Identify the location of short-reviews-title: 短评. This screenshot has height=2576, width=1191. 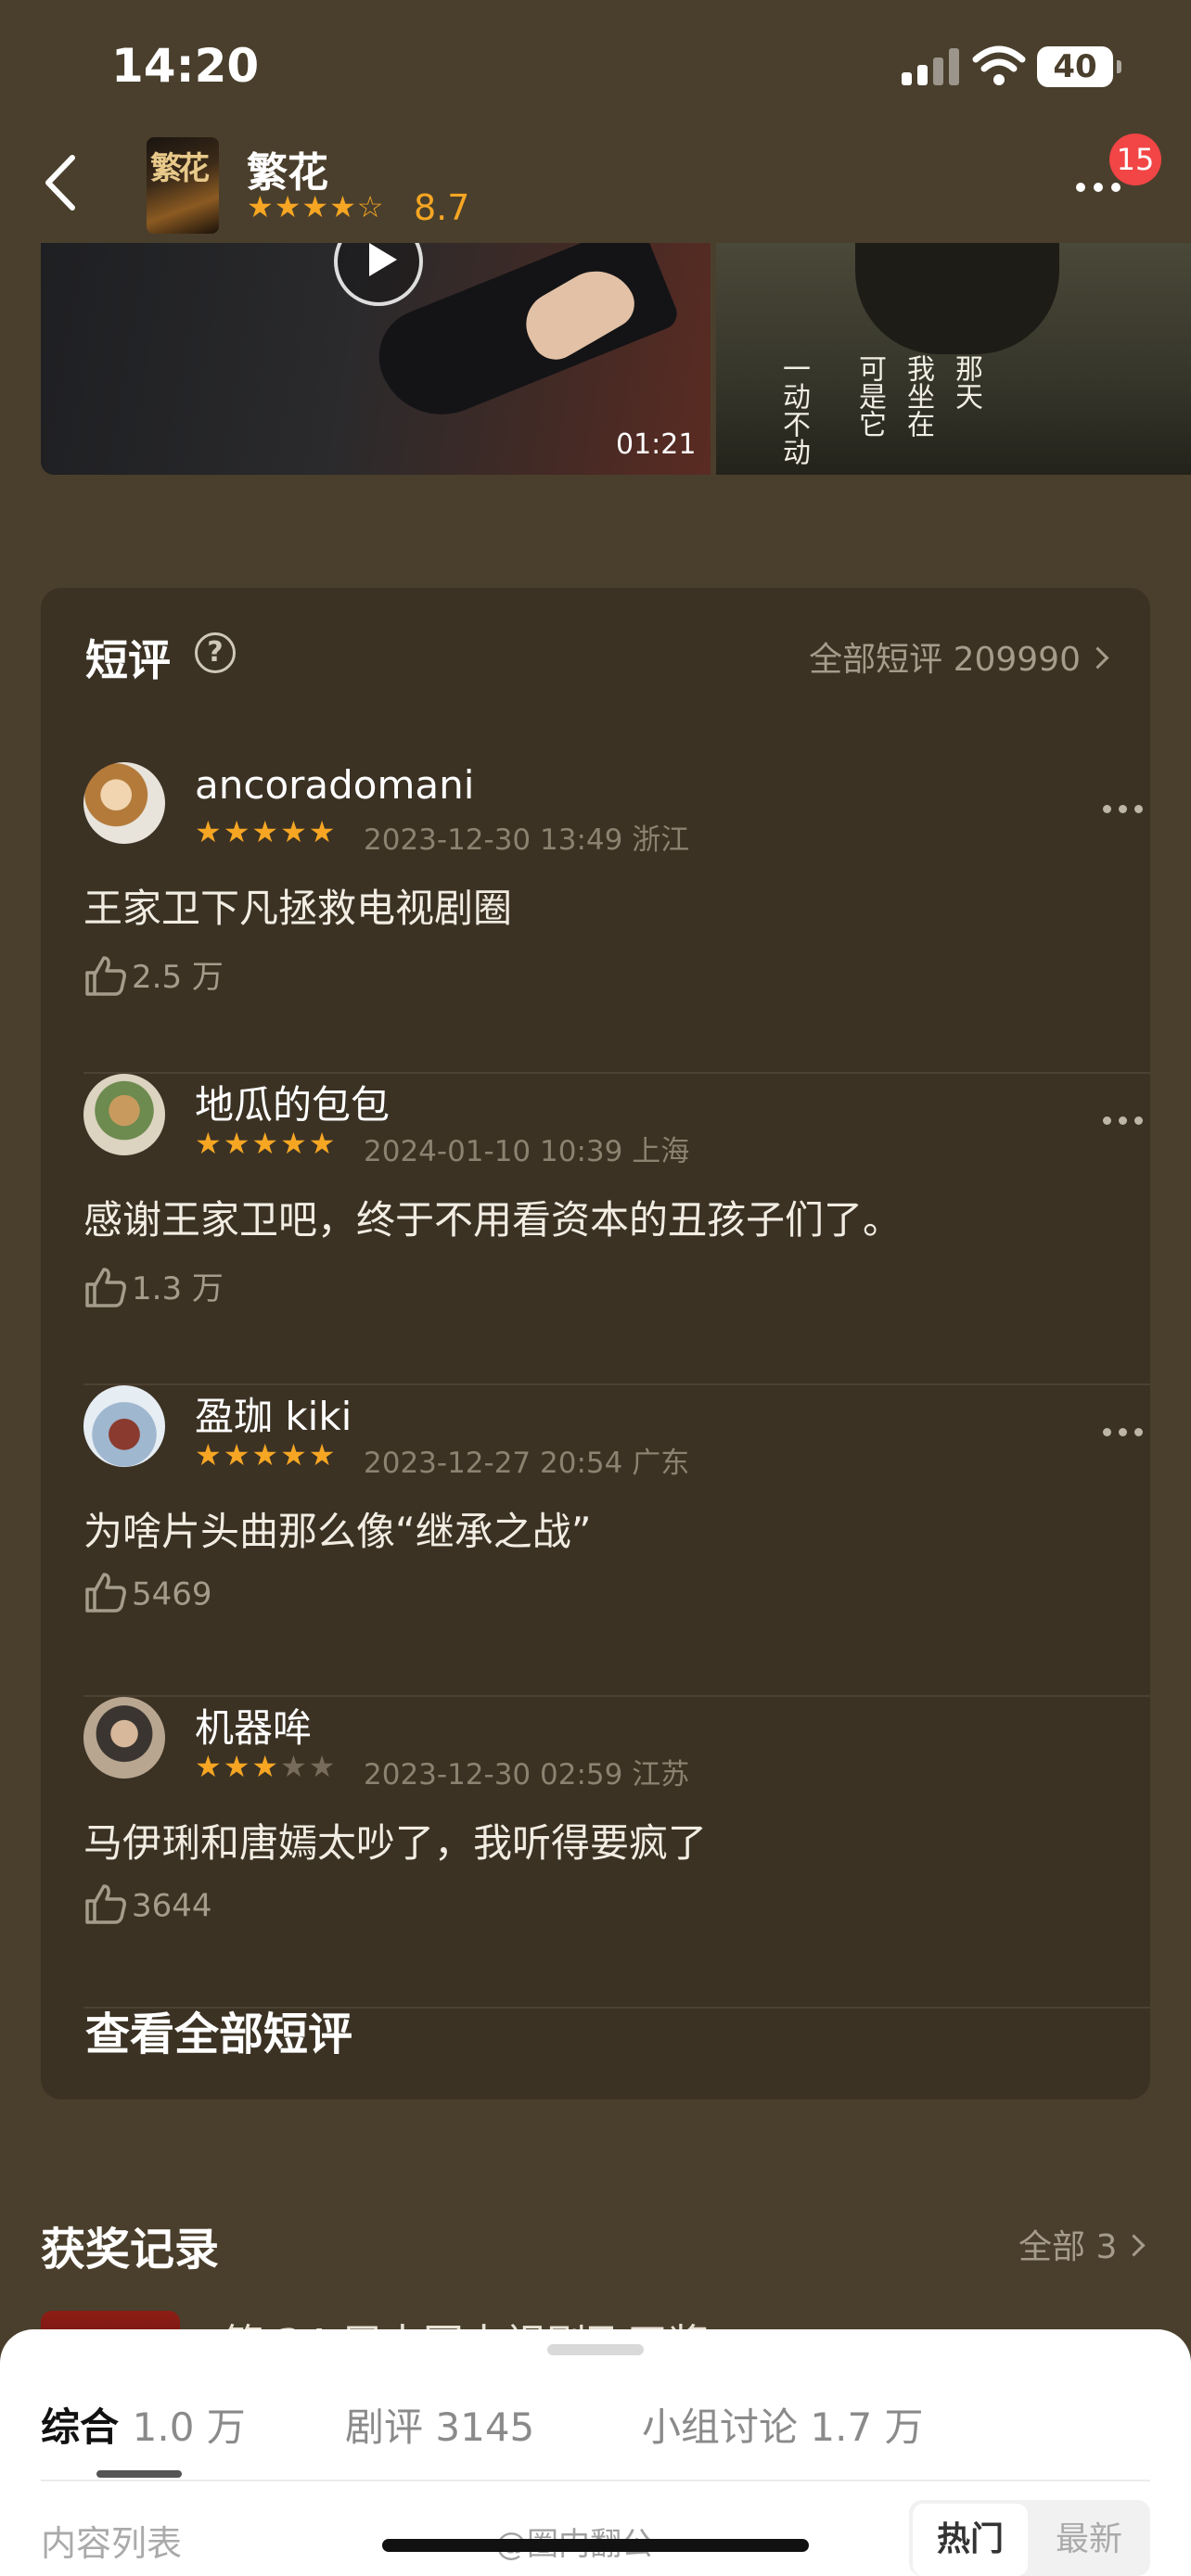
(128, 660).